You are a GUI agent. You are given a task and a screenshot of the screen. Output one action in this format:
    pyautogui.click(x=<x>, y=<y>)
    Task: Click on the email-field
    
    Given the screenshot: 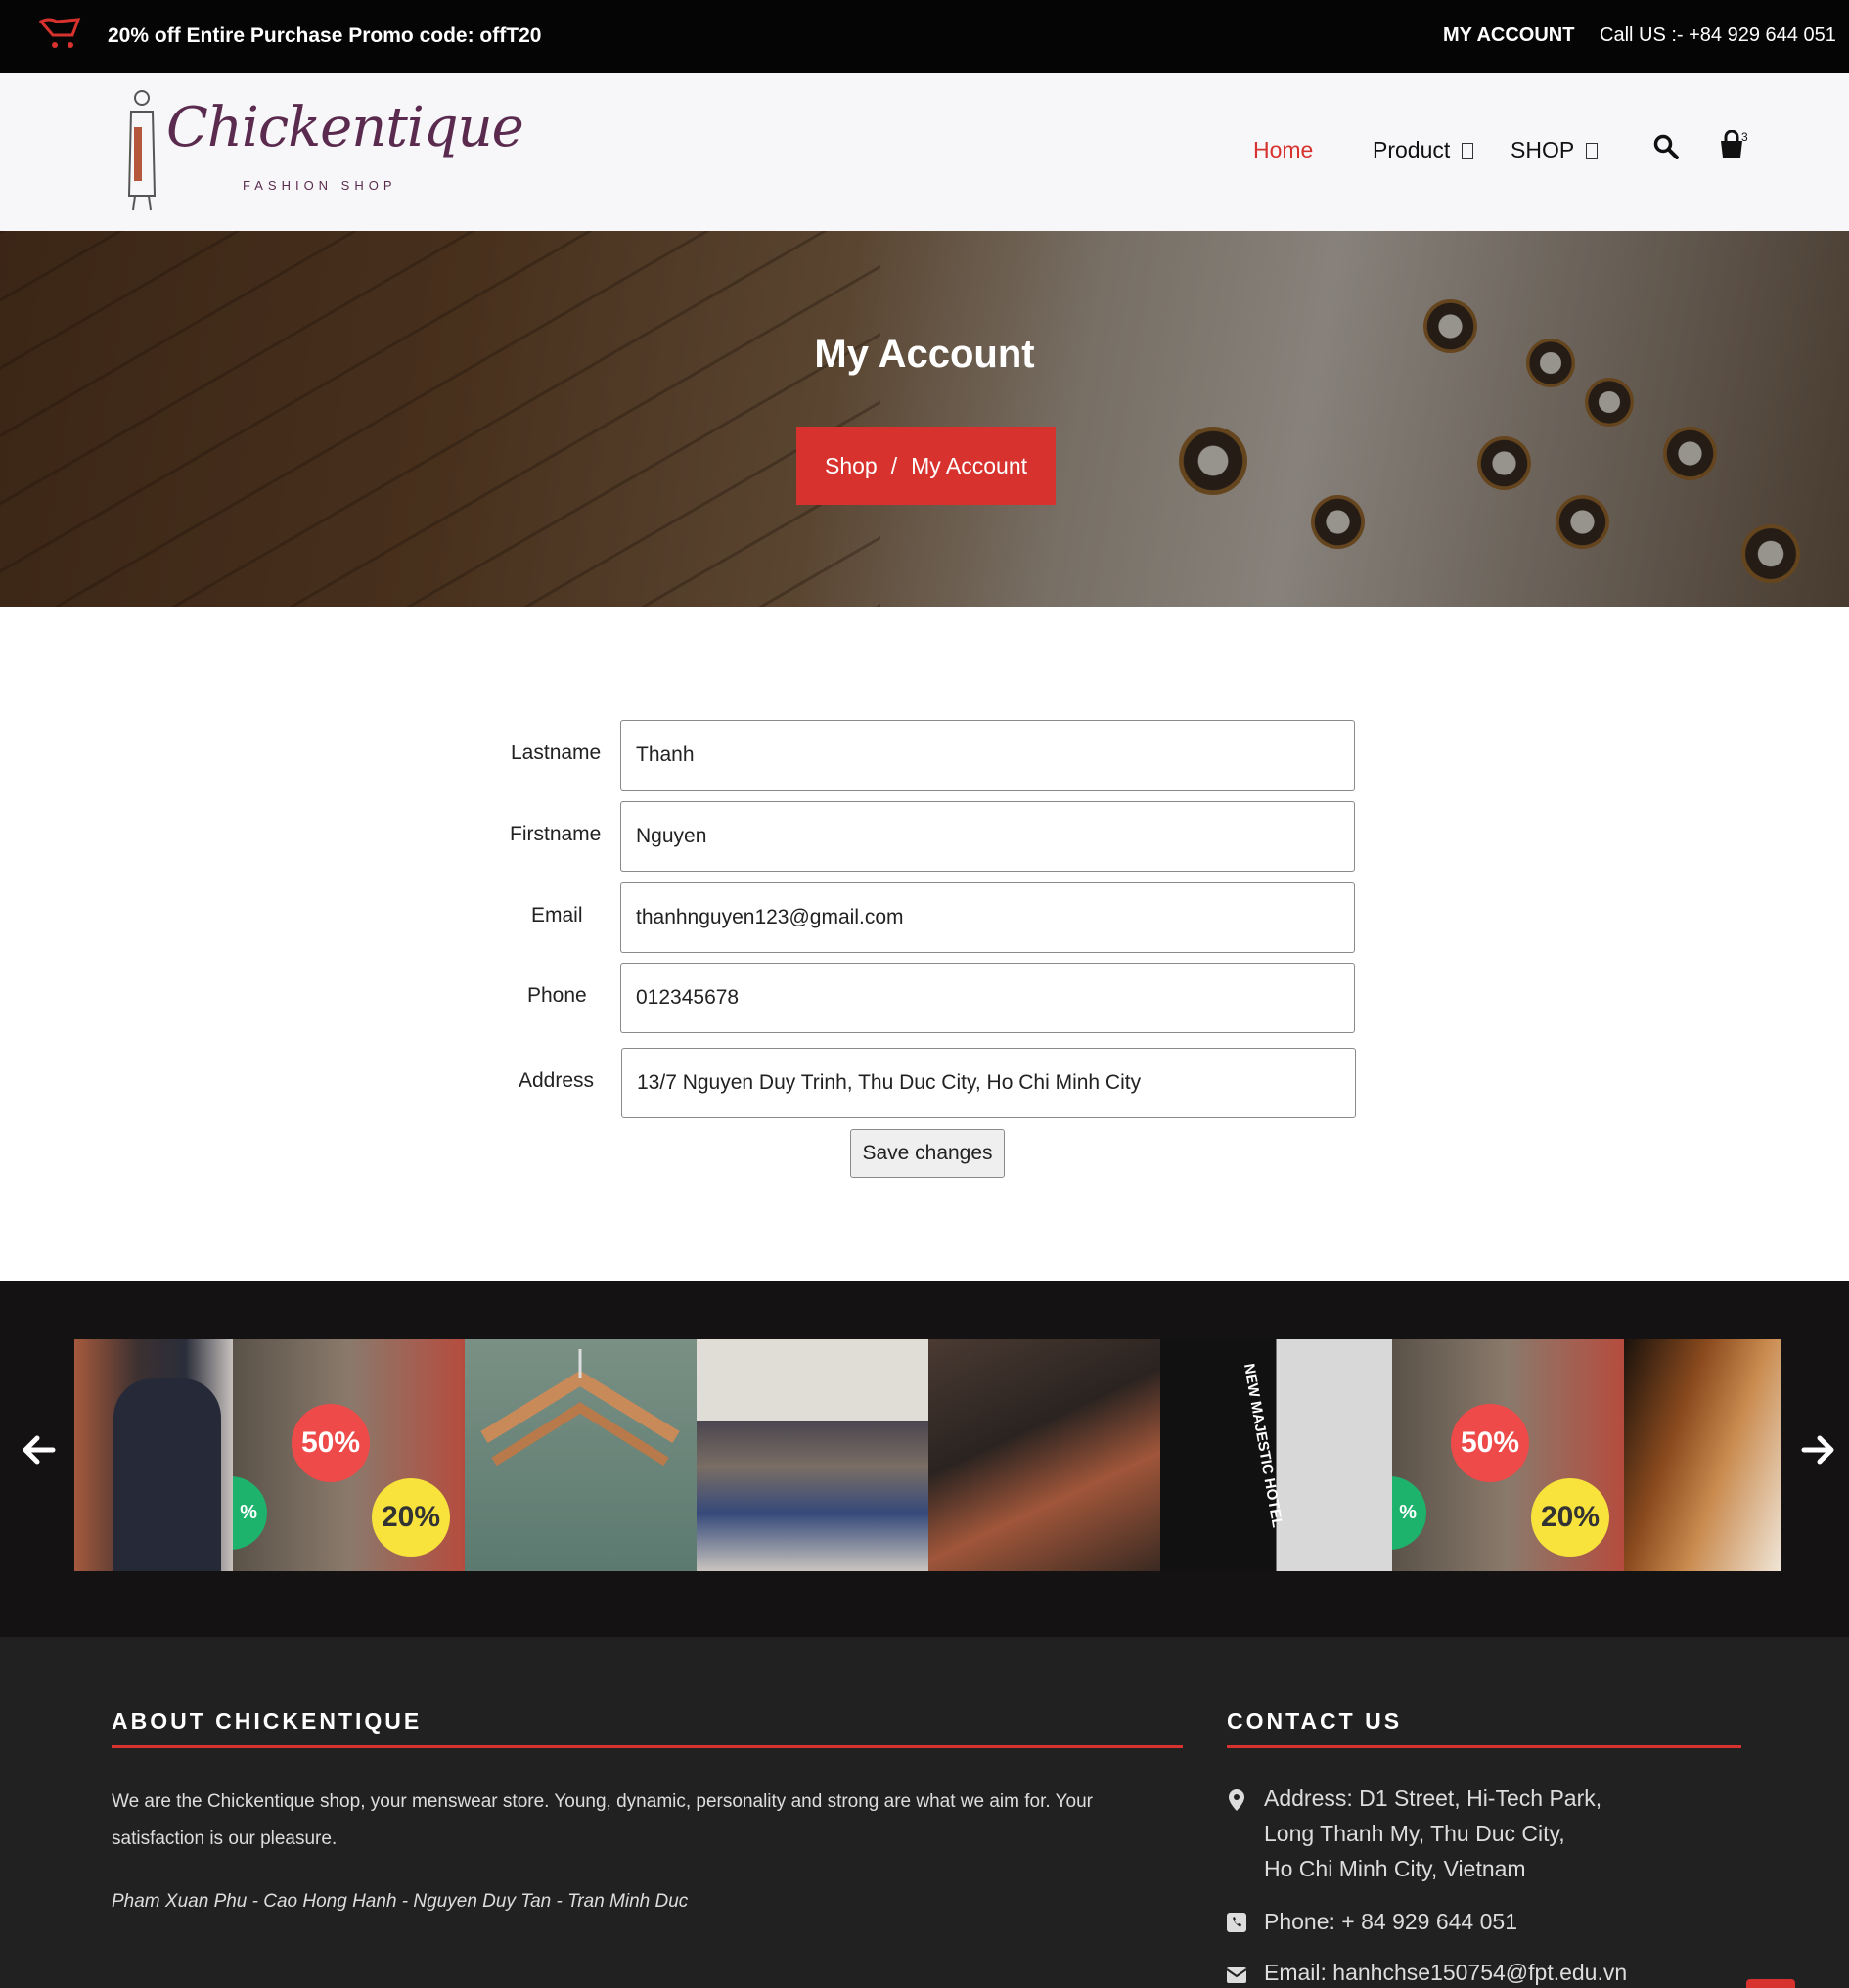 What is the action you would take?
    pyautogui.click(x=987, y=917)
    